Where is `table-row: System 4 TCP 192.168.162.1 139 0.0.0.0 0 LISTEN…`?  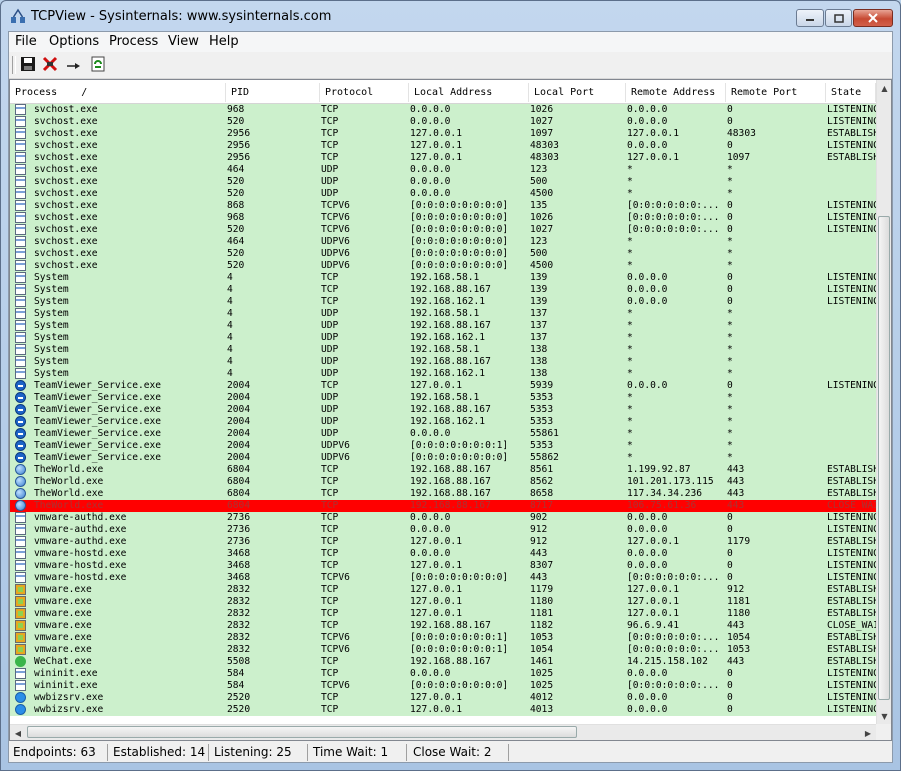 table-row: System 4 TCP 192.168.162.1 139 0.0.0.0 0 LISTEN… is located at coordinates (443, 302).